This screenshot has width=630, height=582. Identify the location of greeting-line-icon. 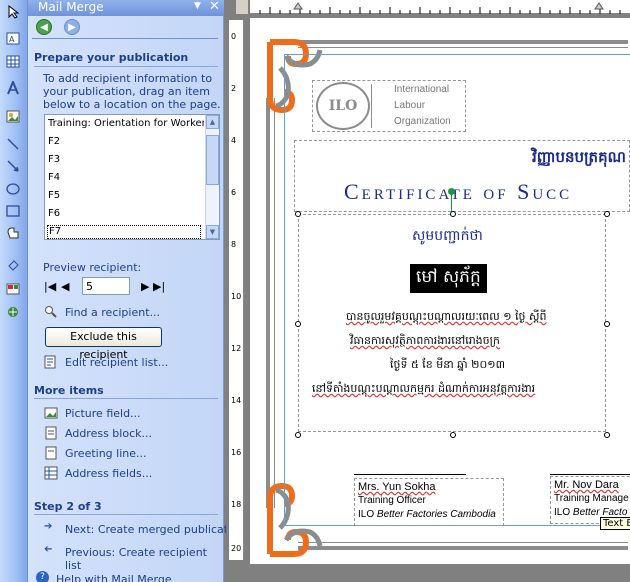
(51, 453).